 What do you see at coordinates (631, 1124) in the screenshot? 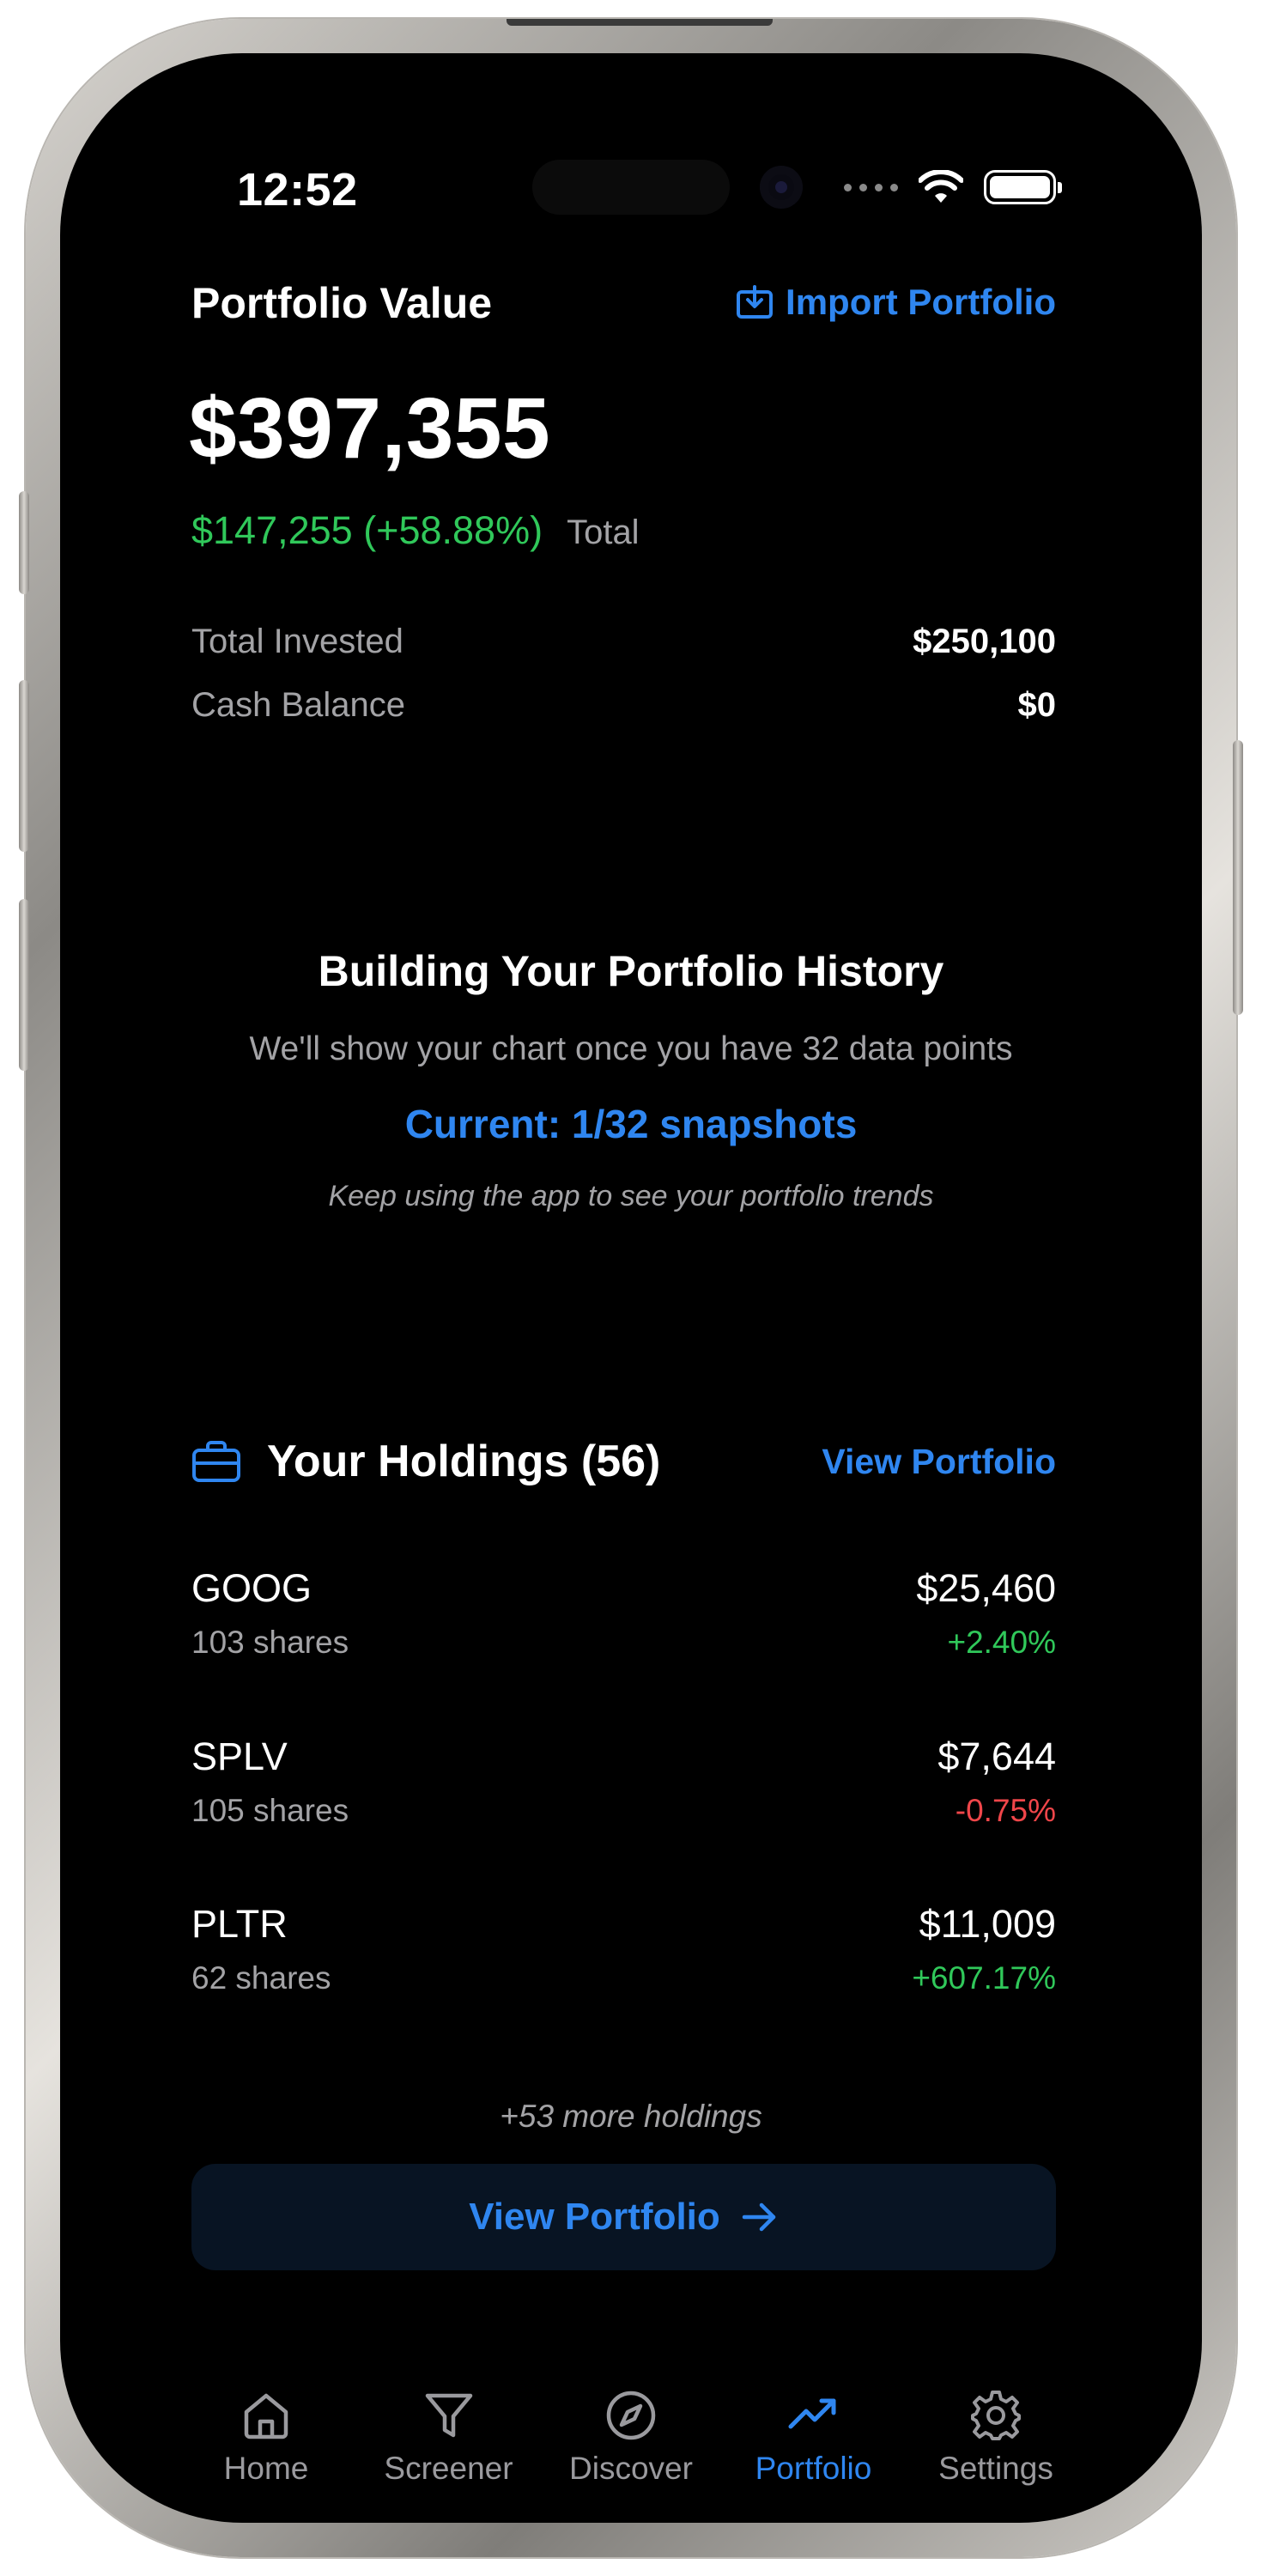
I see `history-progress: Current: 1/32 snapshots` at bounding box center [631, 1124].